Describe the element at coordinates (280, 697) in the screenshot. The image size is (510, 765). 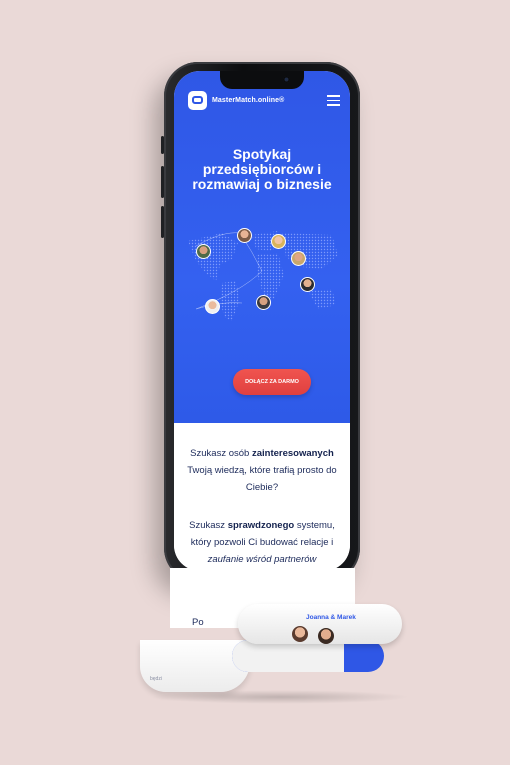
I see `floor-shadow` at that location.